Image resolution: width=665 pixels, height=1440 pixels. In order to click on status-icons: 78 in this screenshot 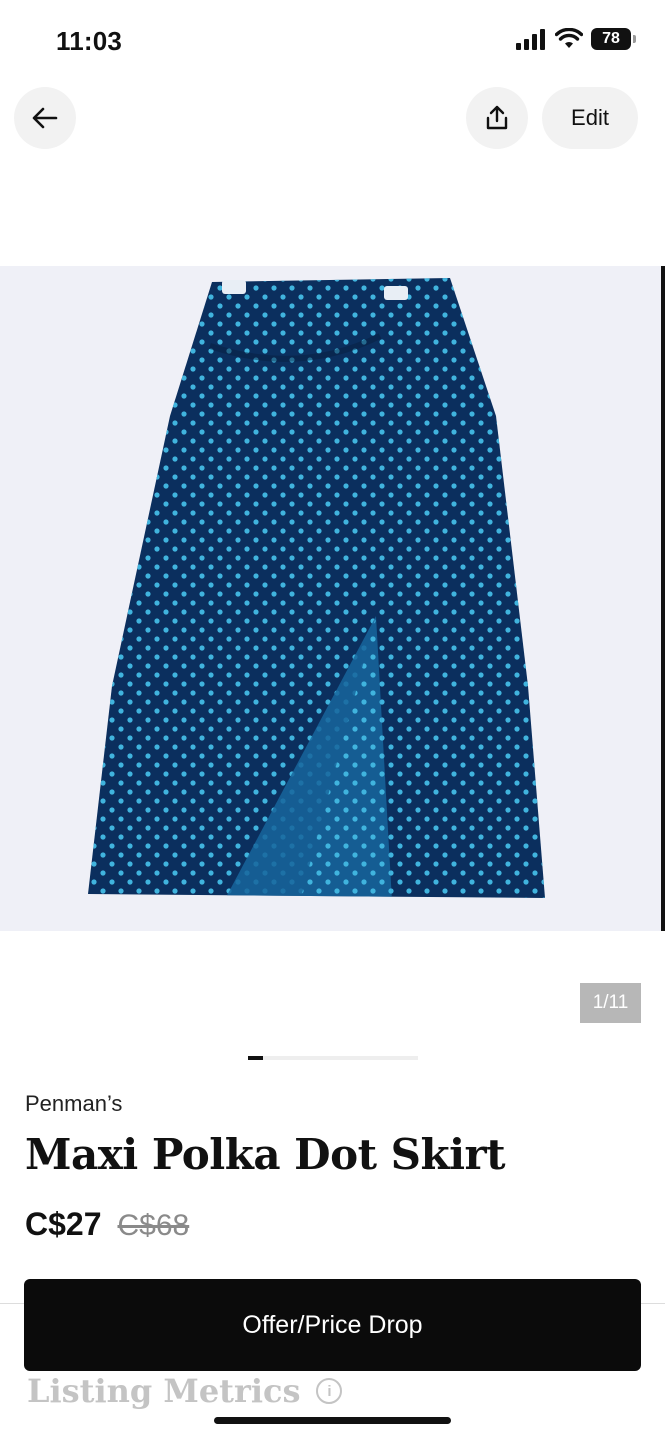, I will do `click(575, 39)`.